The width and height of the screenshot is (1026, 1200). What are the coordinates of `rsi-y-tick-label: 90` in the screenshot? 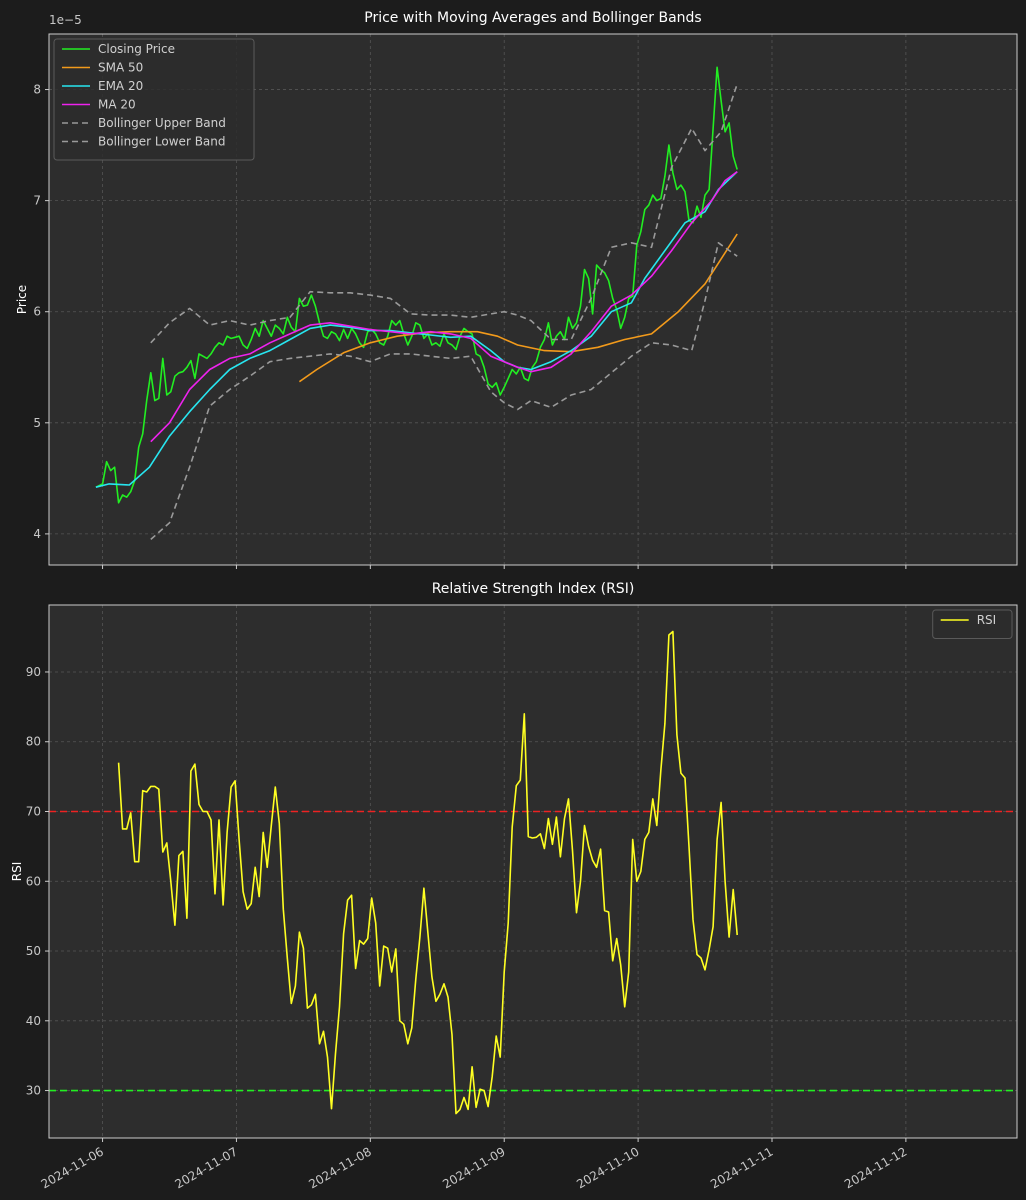 It's located at (33, 672).